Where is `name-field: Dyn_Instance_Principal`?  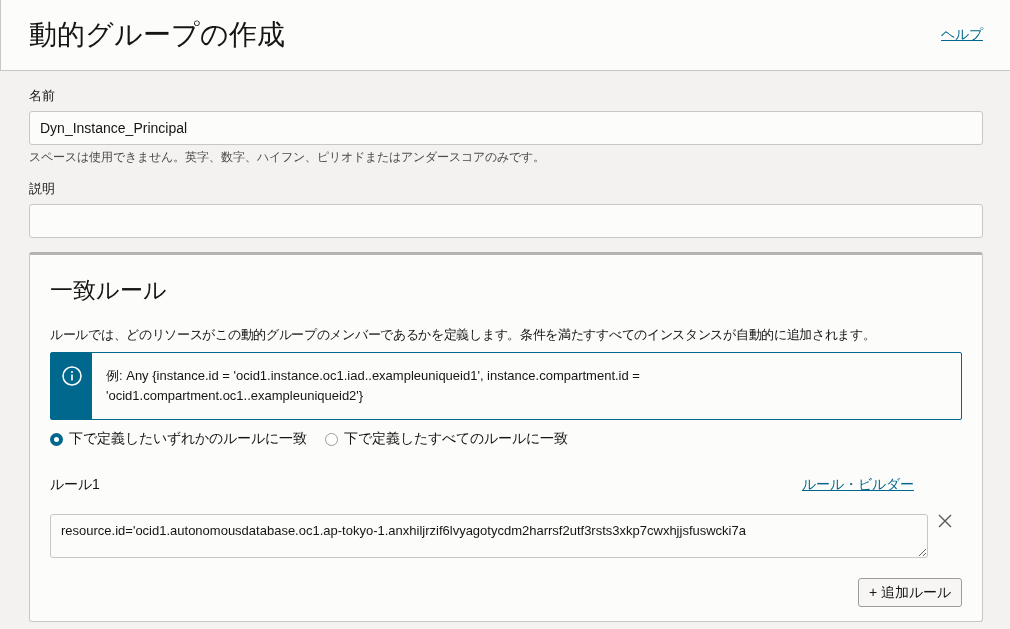
name-field: Dyn_Instance_Principal is located at coordinates (506, 128).